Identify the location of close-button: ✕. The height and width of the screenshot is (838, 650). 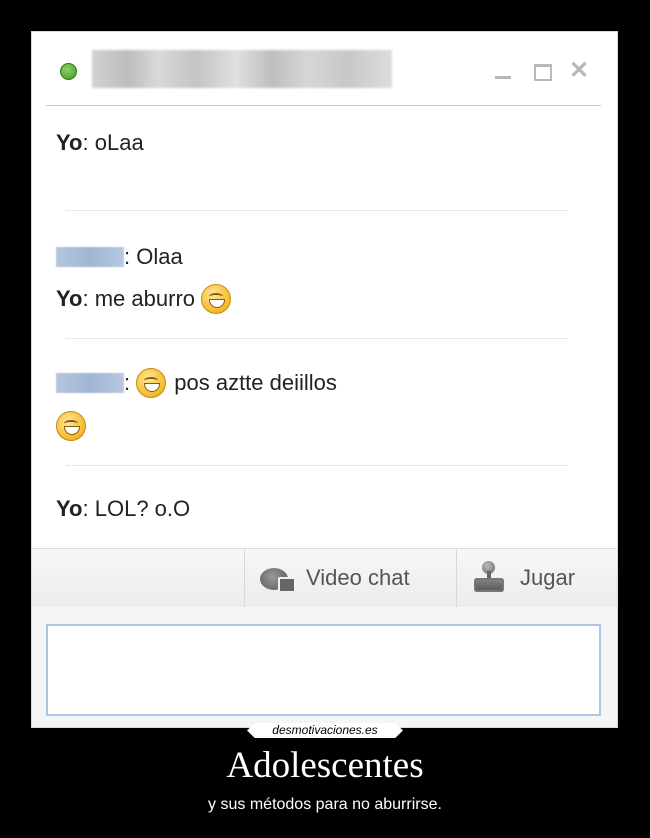
(579, 71).